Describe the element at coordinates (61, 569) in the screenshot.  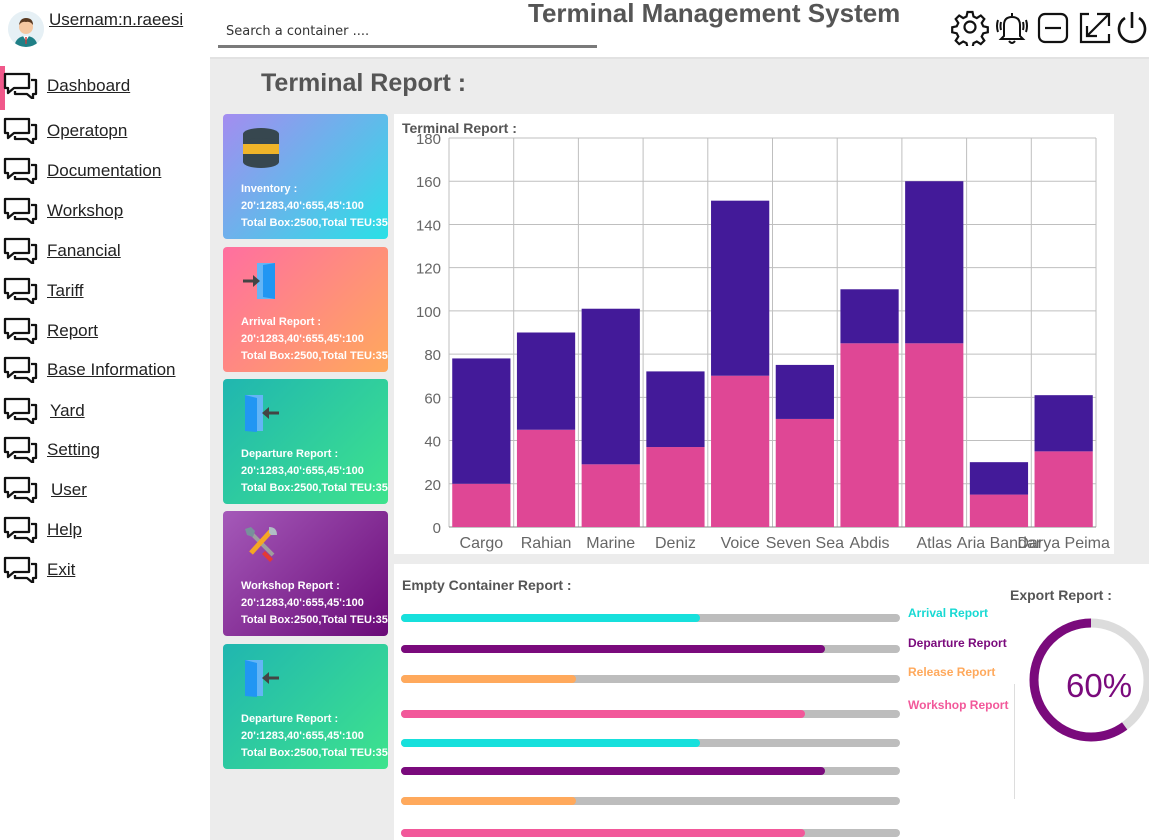
I see `sidebar-item-label: Exit` at that location.